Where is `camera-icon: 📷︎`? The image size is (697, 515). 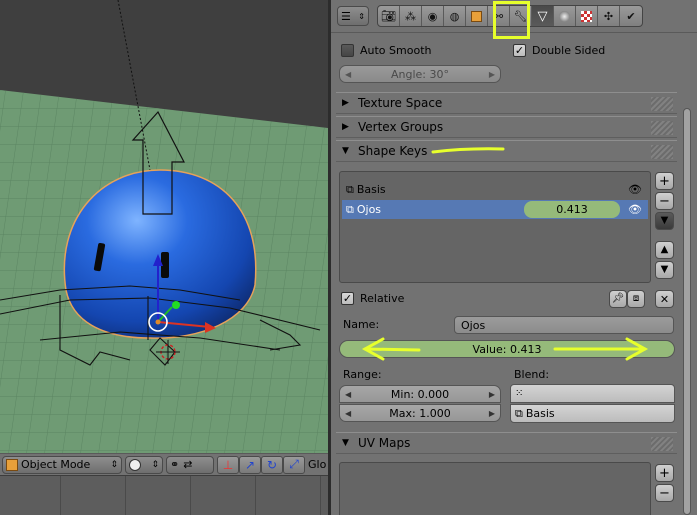
camera-icon: 📷︎ is located at coordinates (388, 16).